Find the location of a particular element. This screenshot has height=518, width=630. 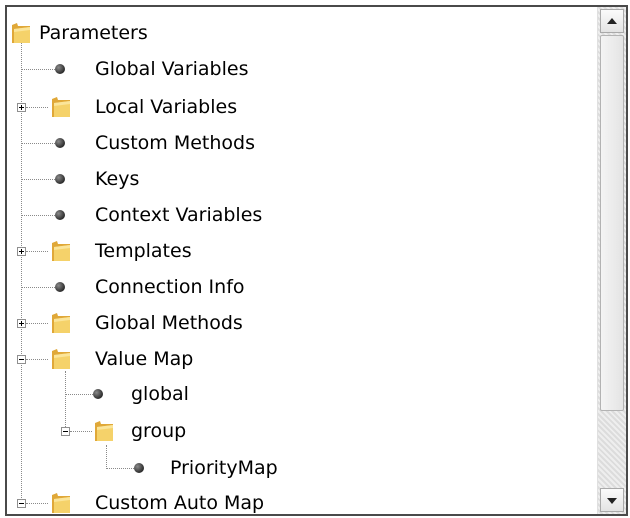

tree-item-label: PriorityMap is located at coordinates (224, 468).